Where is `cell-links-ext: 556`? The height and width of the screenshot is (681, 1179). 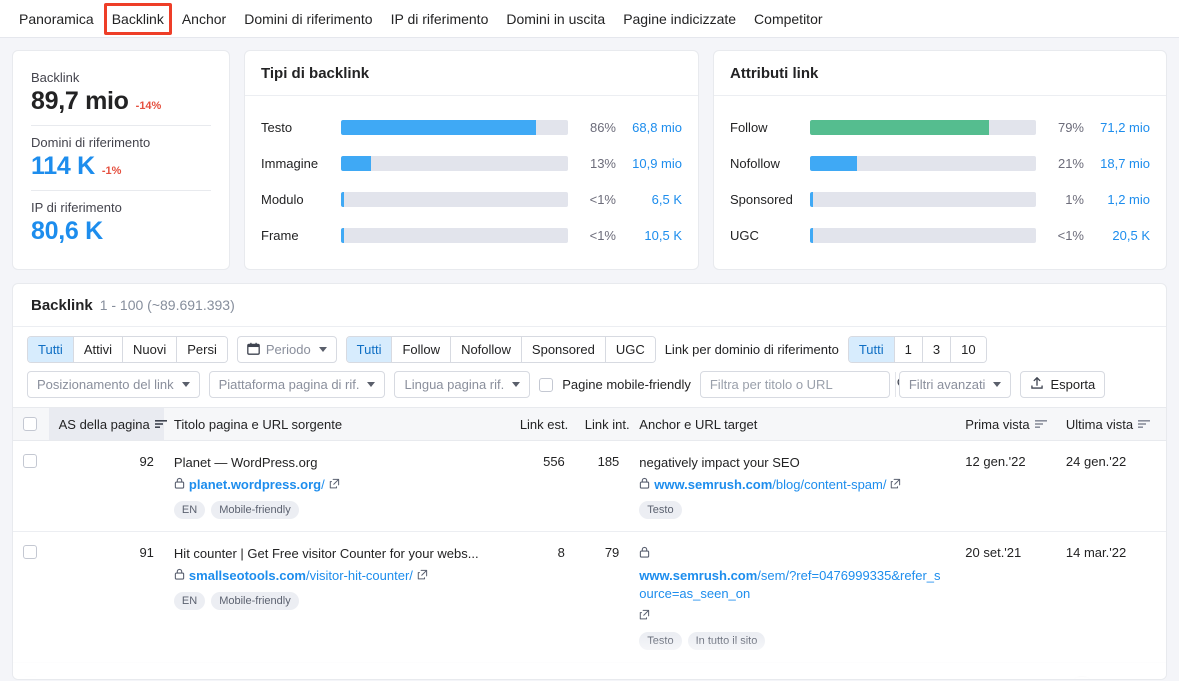 cell-links-ext: 556 is located at coordinates (542, 486).